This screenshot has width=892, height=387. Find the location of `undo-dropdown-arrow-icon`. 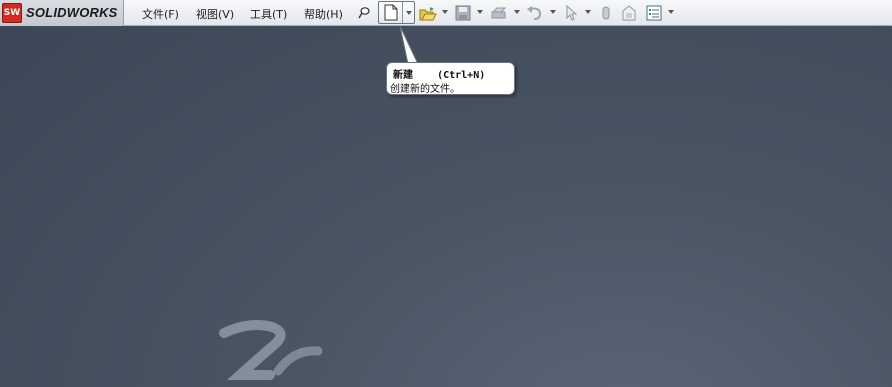

undo-dropdown-arrow-icon is located at coordinates (553, 12).